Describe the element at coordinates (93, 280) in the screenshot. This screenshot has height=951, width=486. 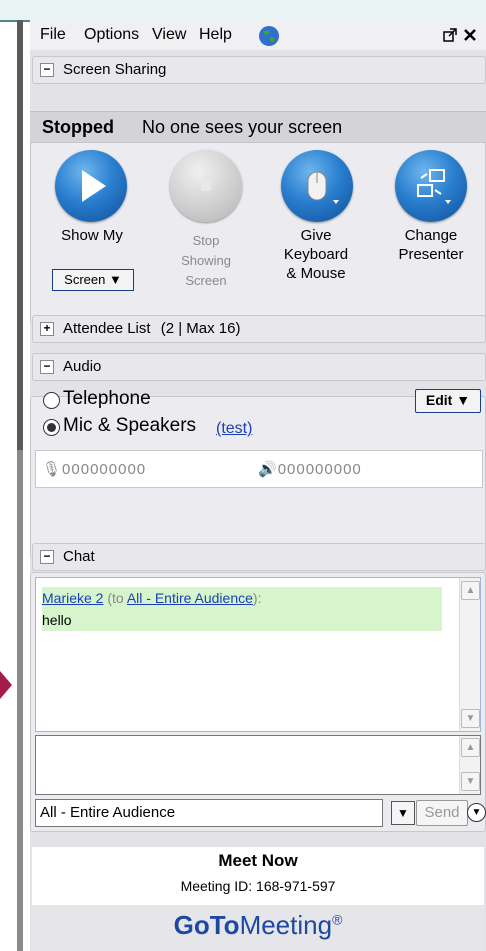
I see `screen-dropdown: Screen ▼` at that location.